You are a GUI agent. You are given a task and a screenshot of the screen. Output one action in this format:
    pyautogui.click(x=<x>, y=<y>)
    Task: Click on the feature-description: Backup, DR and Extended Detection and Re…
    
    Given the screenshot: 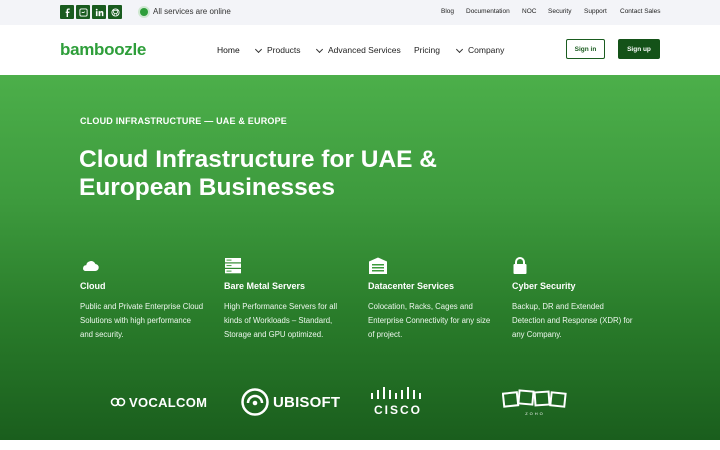 What is the action you would take?
    pyautogui.click(x=572, y=320)
    